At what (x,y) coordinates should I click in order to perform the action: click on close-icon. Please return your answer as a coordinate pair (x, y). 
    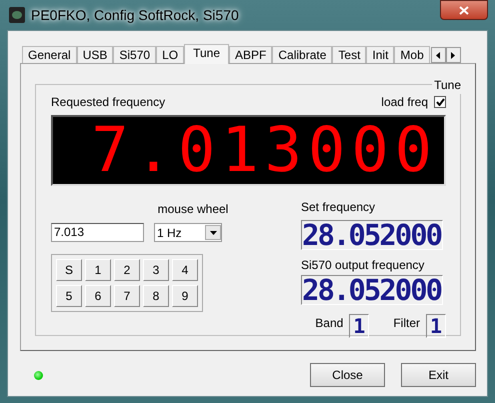
    Looking at the image, I should click on (464, 10).